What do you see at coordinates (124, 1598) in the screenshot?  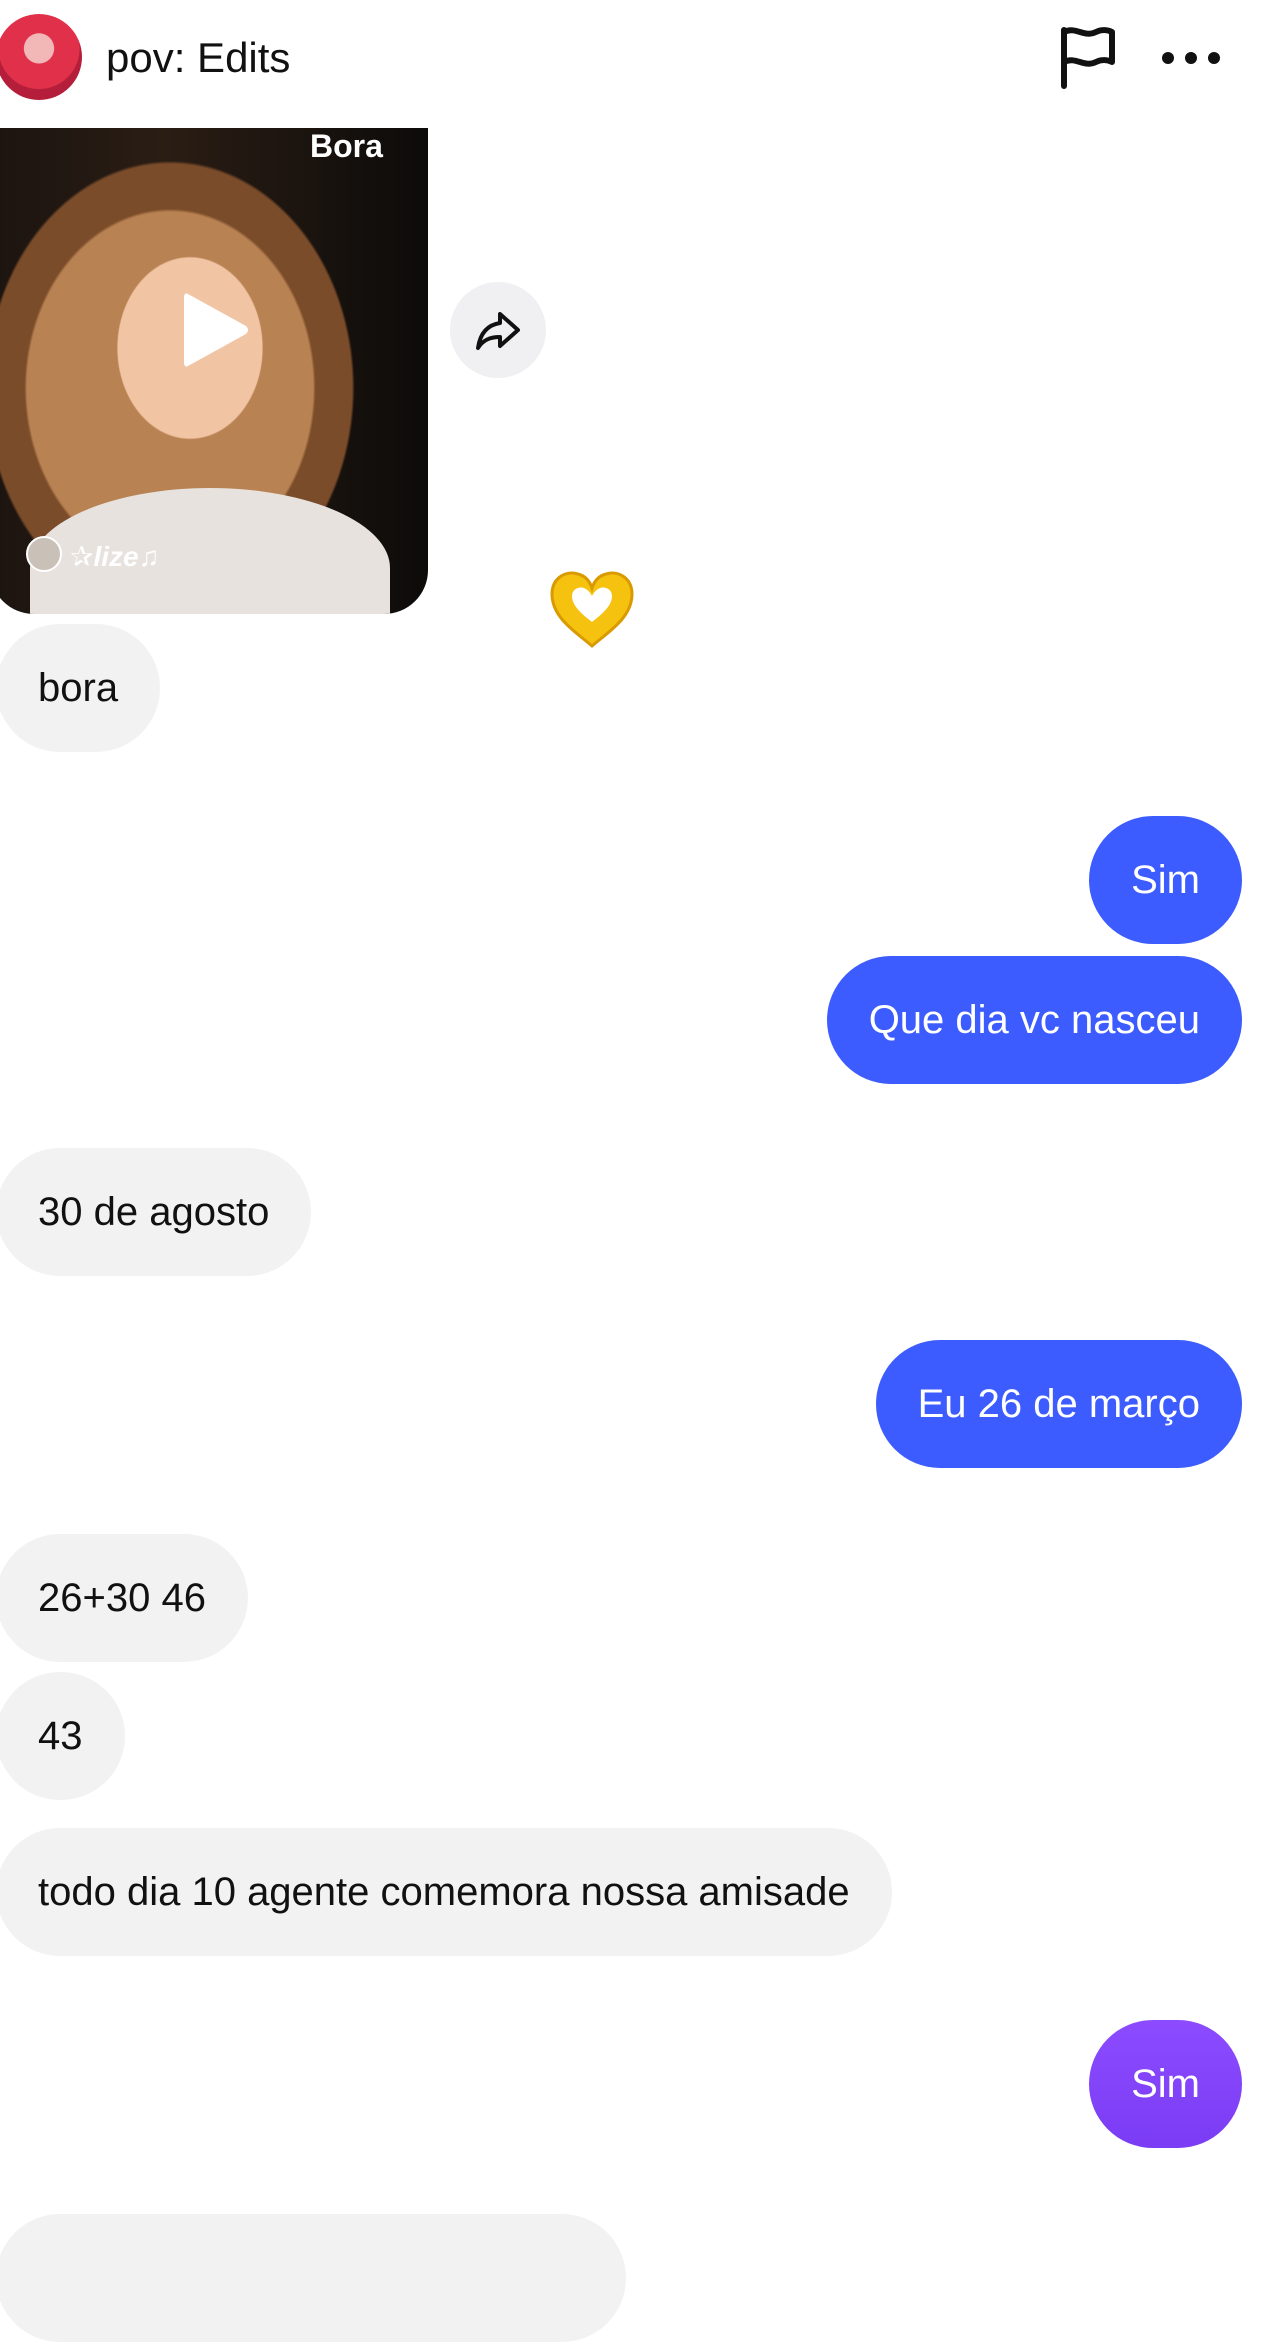 I see `message-incoming: 26+30 46` at bounding box center [124, 1598].